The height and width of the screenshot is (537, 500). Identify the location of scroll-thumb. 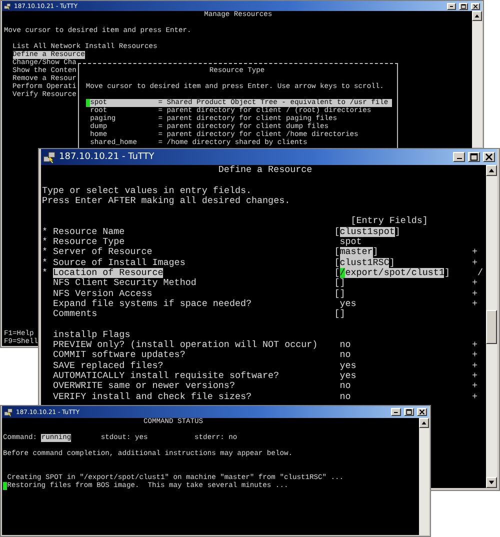
(491, 327).